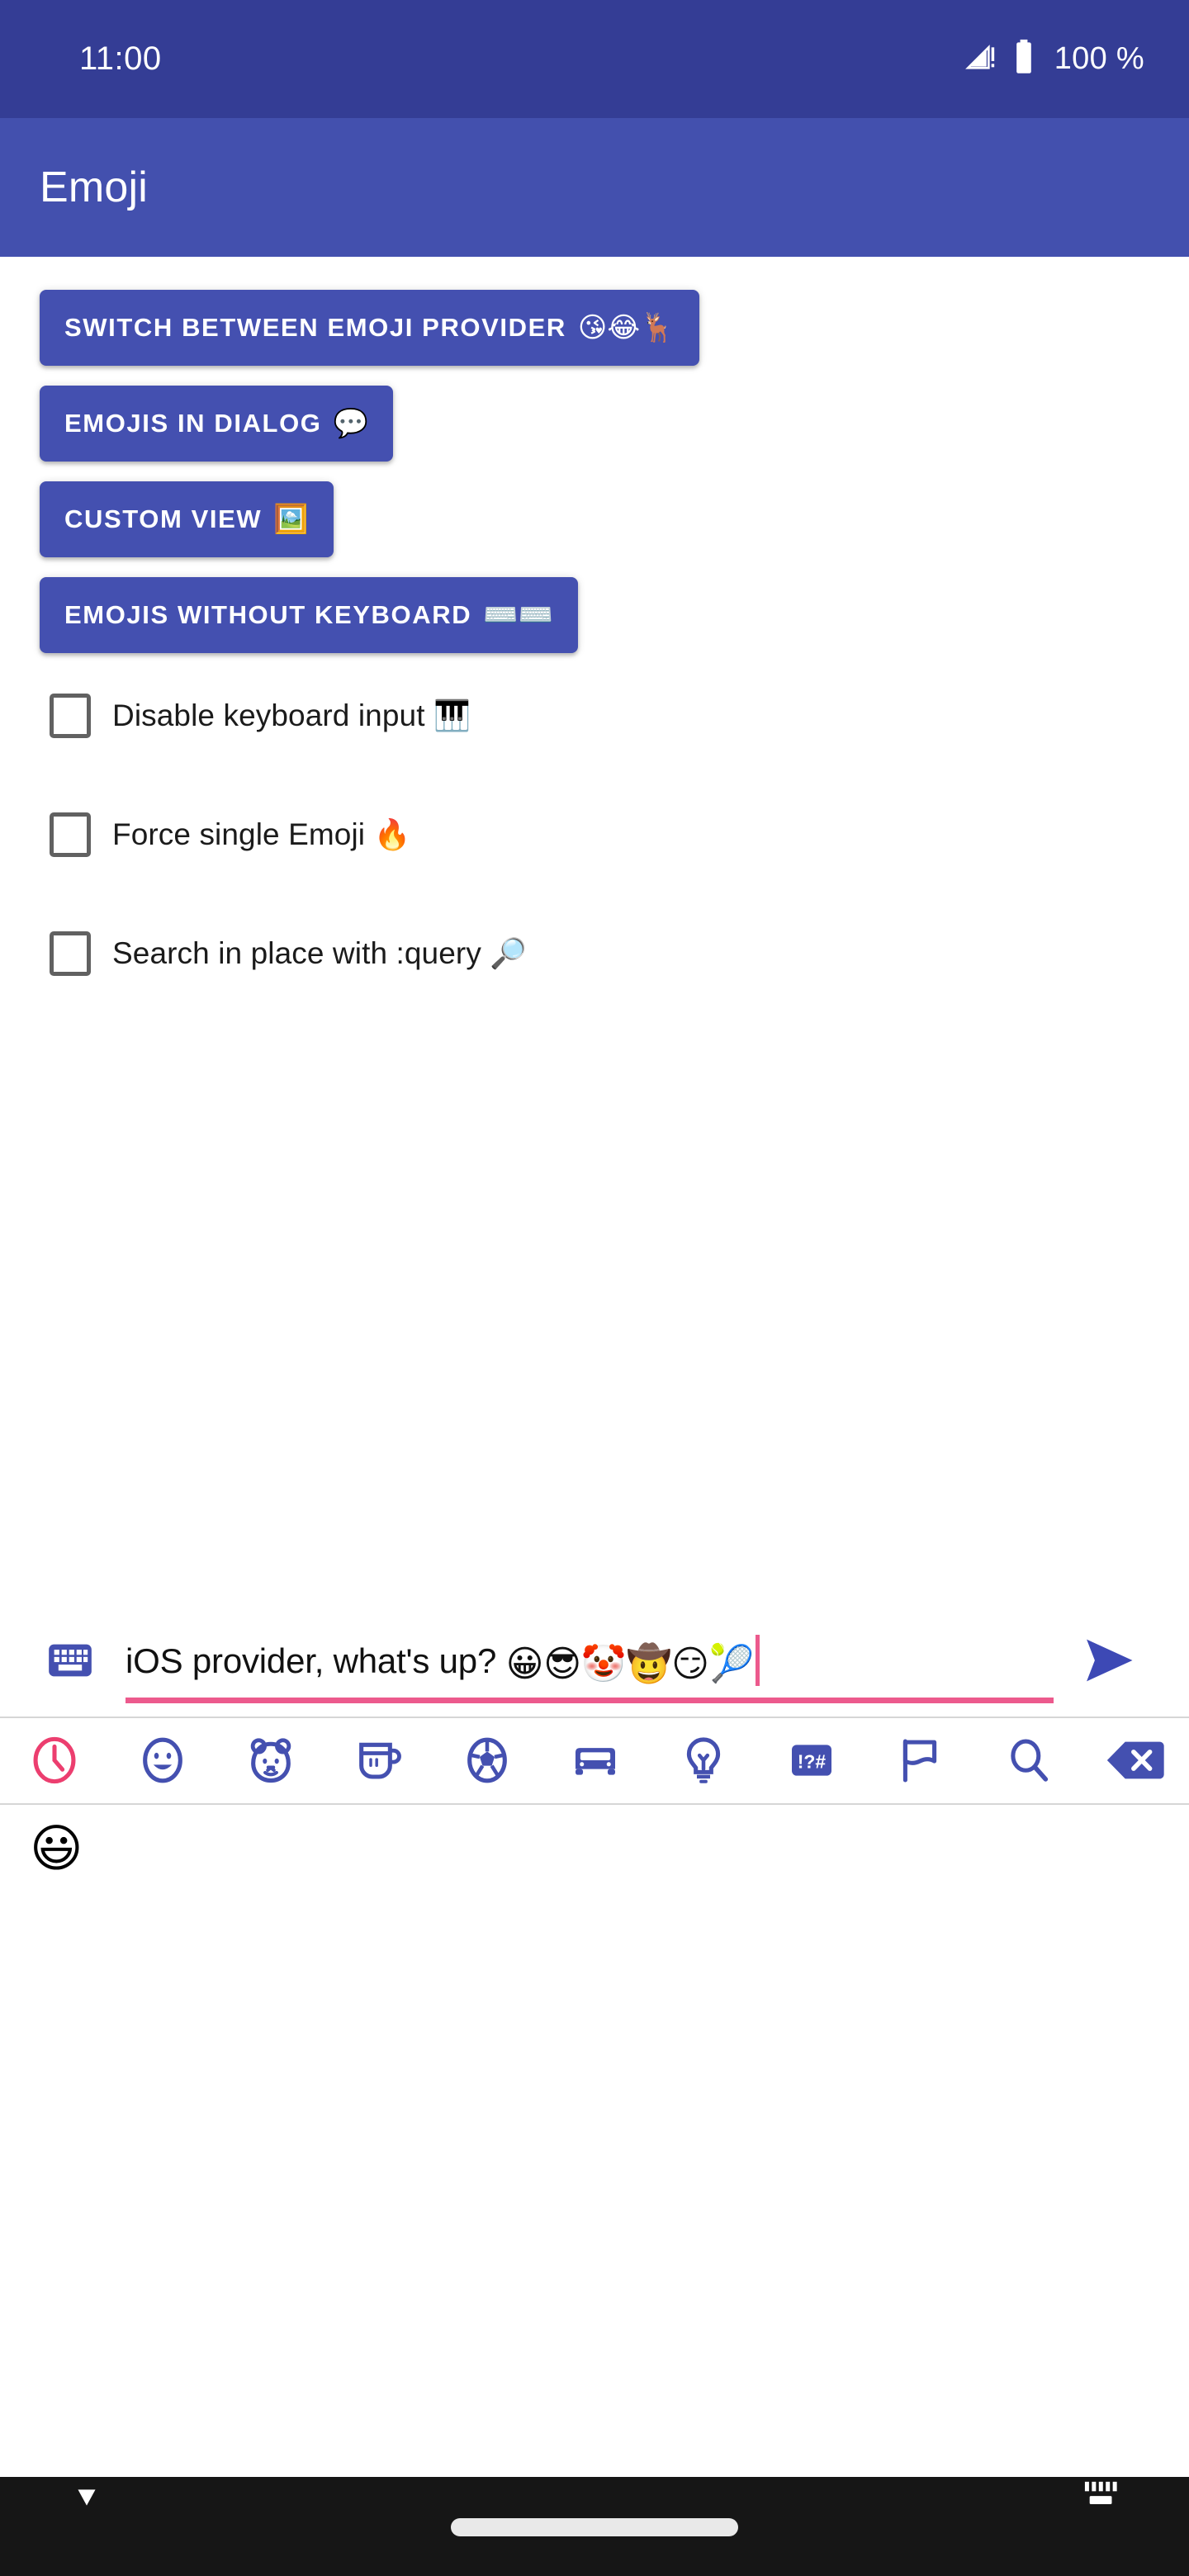 The width and height of the screenshot is (1189, 2576). Describe the element at coordinates (296, 953) in the screenshot. I see `search-in-place-text: Search in place with :query` at that location.